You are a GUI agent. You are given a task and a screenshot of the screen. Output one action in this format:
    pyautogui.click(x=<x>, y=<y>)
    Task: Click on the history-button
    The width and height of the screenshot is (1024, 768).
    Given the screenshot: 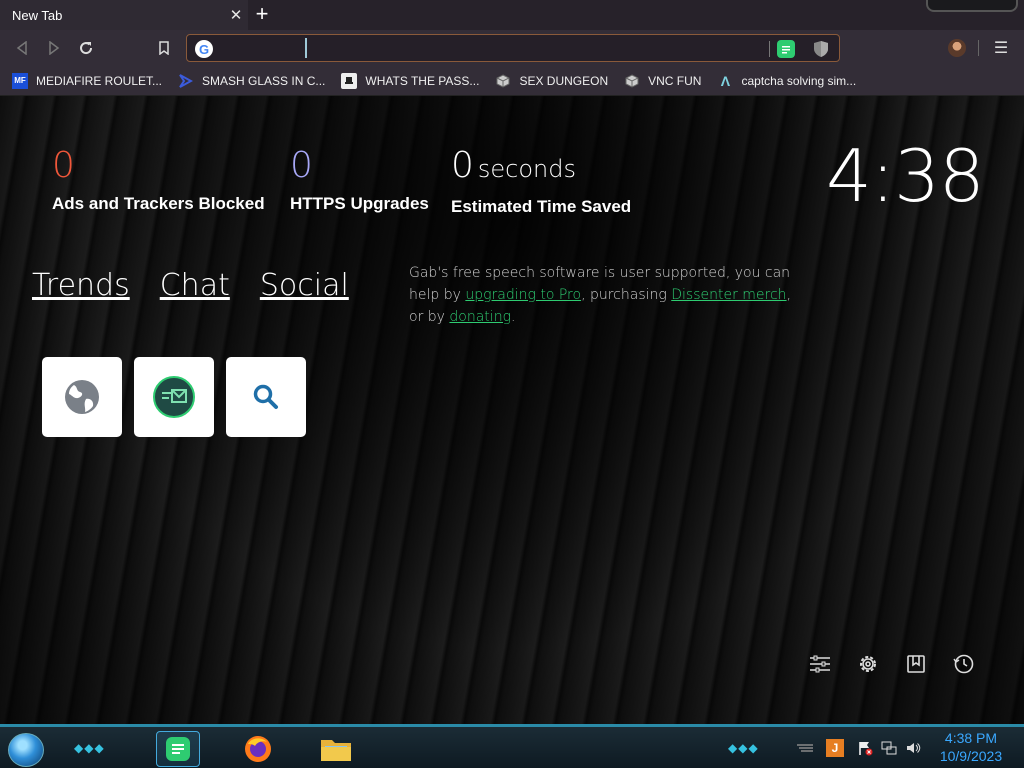 What is the action you would take?
    pyautogui.click(x=964, y=664)
    